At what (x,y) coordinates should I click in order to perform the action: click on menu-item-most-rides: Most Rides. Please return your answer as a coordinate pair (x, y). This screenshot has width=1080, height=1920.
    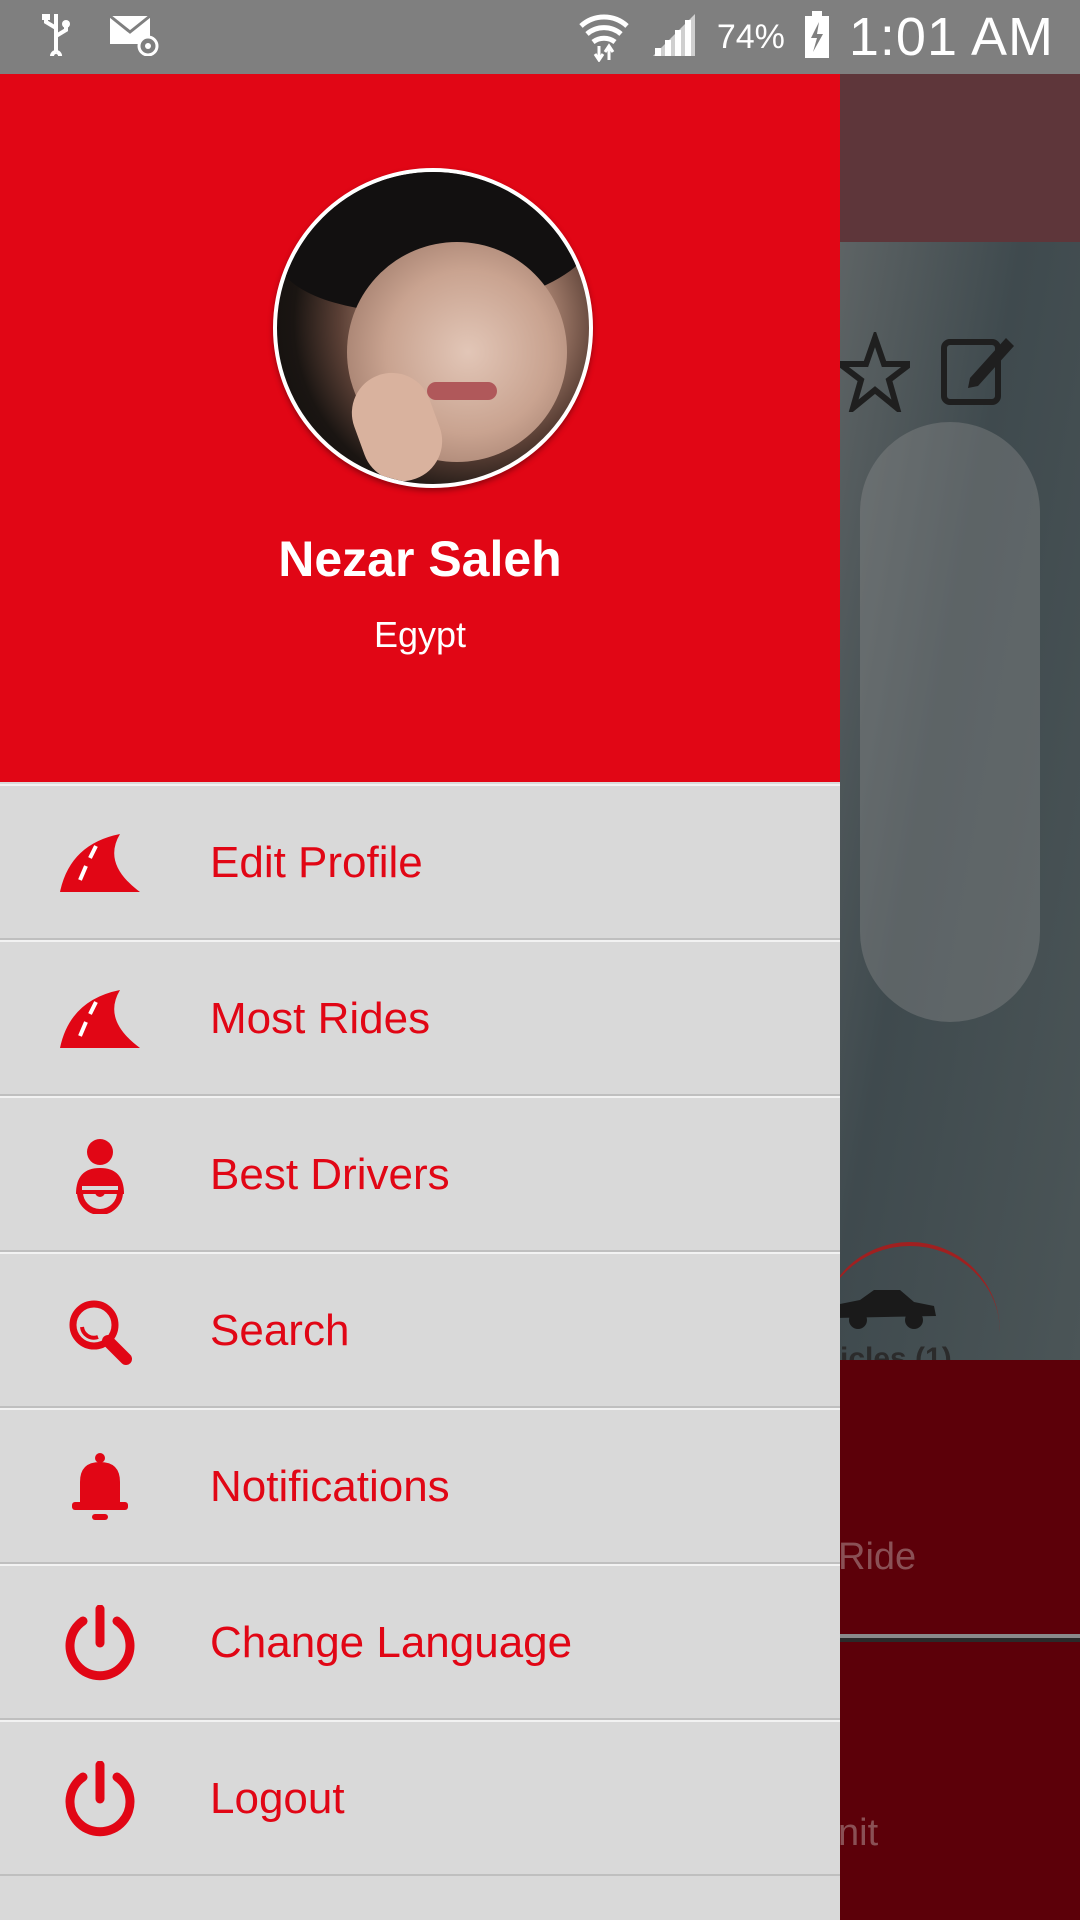
    Looking at the image, I should click on (420, 1018).